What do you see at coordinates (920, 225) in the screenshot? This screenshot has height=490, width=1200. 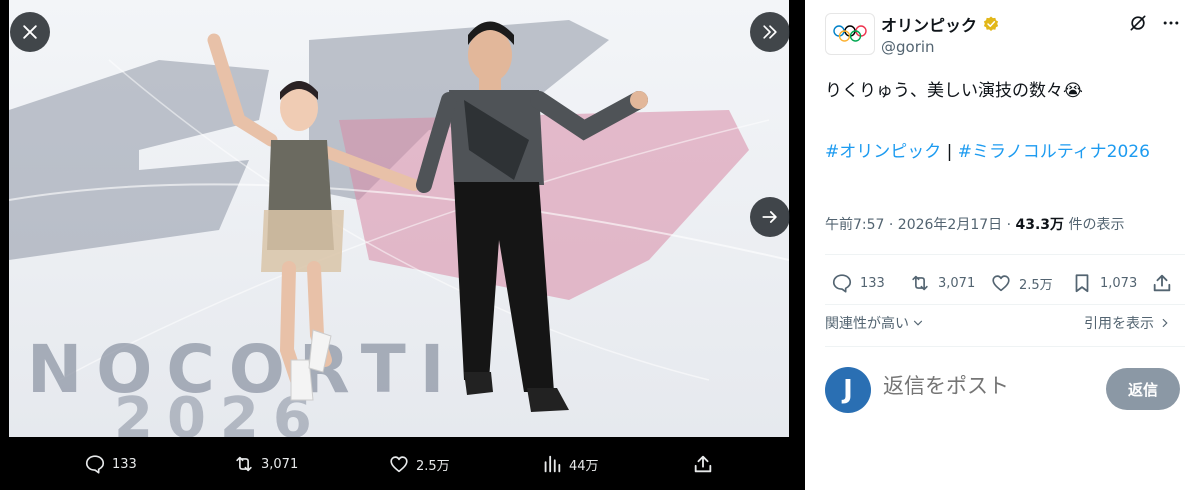 I see `tweet-timestamp: 午前7:57 · 2026年2月17日 ·` at bounding box center [920, 225].